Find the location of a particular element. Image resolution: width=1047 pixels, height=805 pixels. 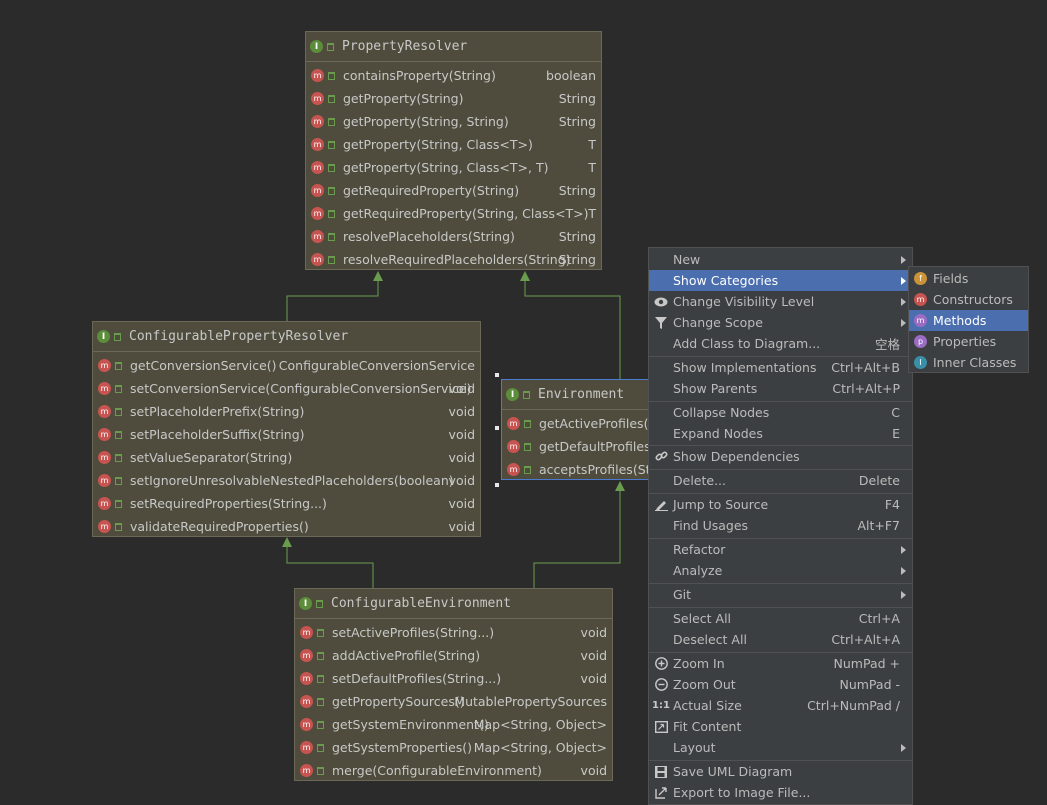

menu-item-show-parents: Show Parents Ctrl+Alt+P is located at coordinates (780, 388).